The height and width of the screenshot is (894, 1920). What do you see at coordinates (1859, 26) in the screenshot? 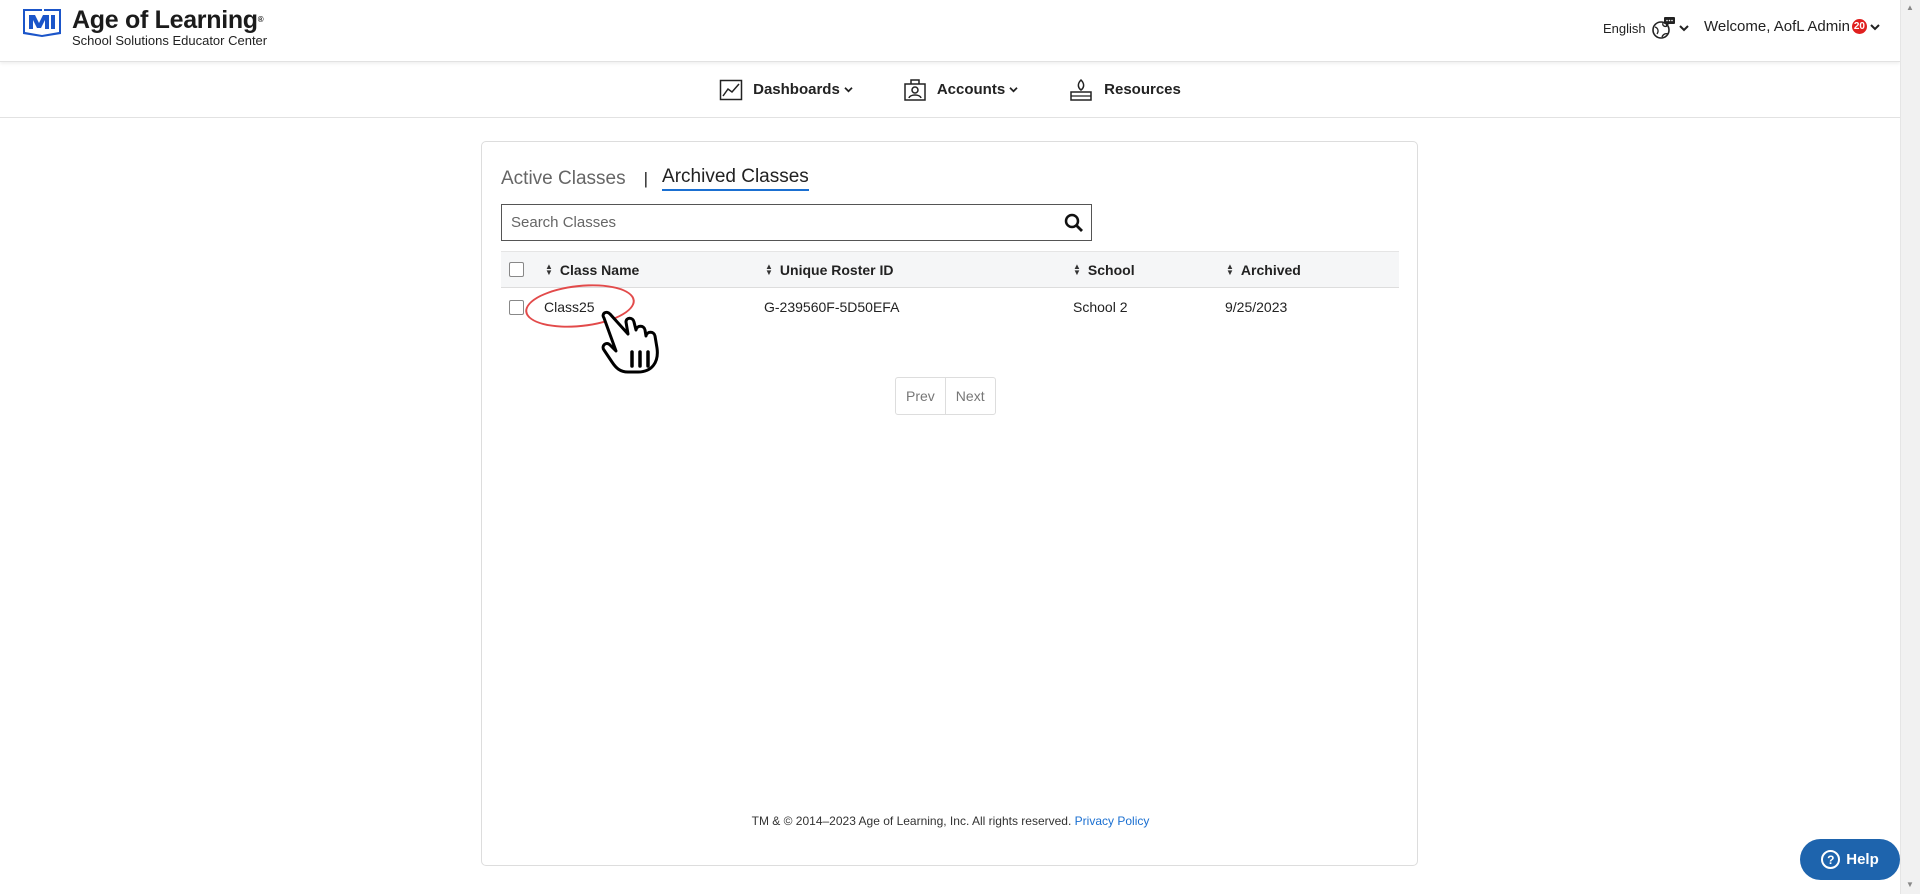
I see `notification-badge: 20` at bounding box center [1859, 26].